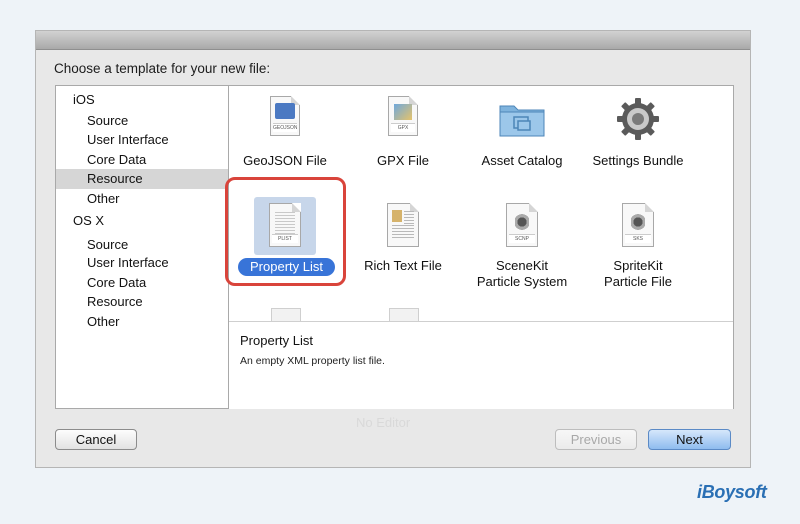  I want to click on next-button: Next, so click(689, 439).